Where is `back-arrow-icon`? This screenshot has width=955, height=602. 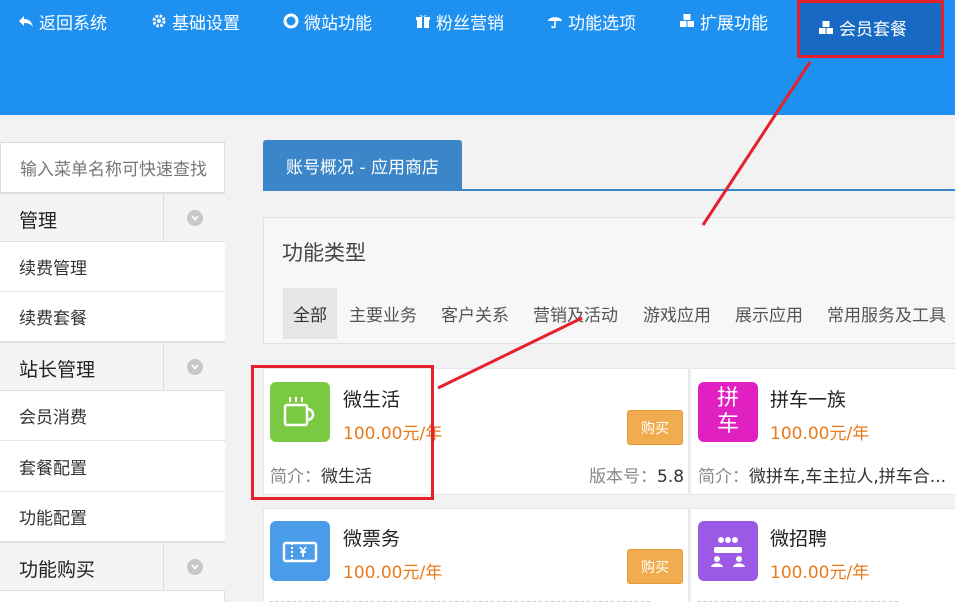 back-arrow-icon is located at coordinates (26, 21).